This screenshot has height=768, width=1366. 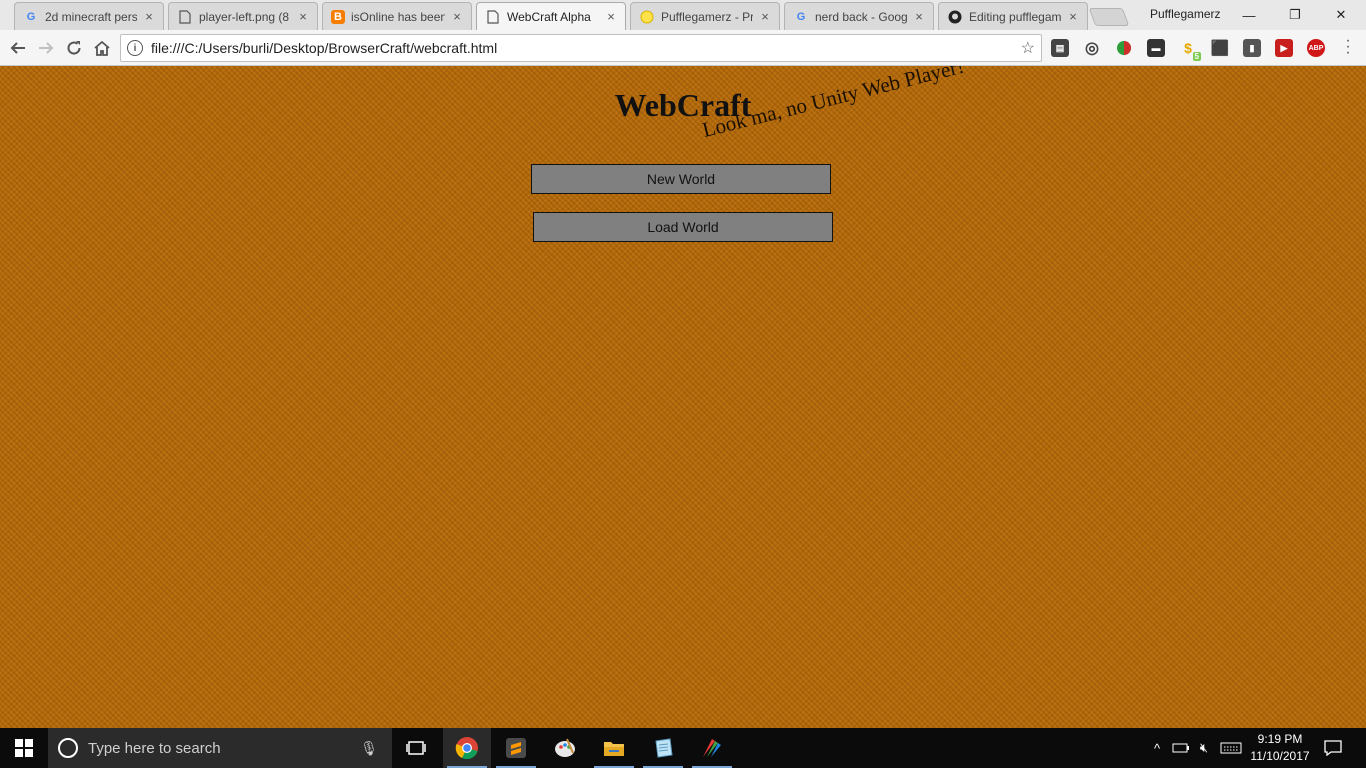 I want to click on tab-2d-minecraft: G 2d minecraft pers ×, so click(x=89, y=16).